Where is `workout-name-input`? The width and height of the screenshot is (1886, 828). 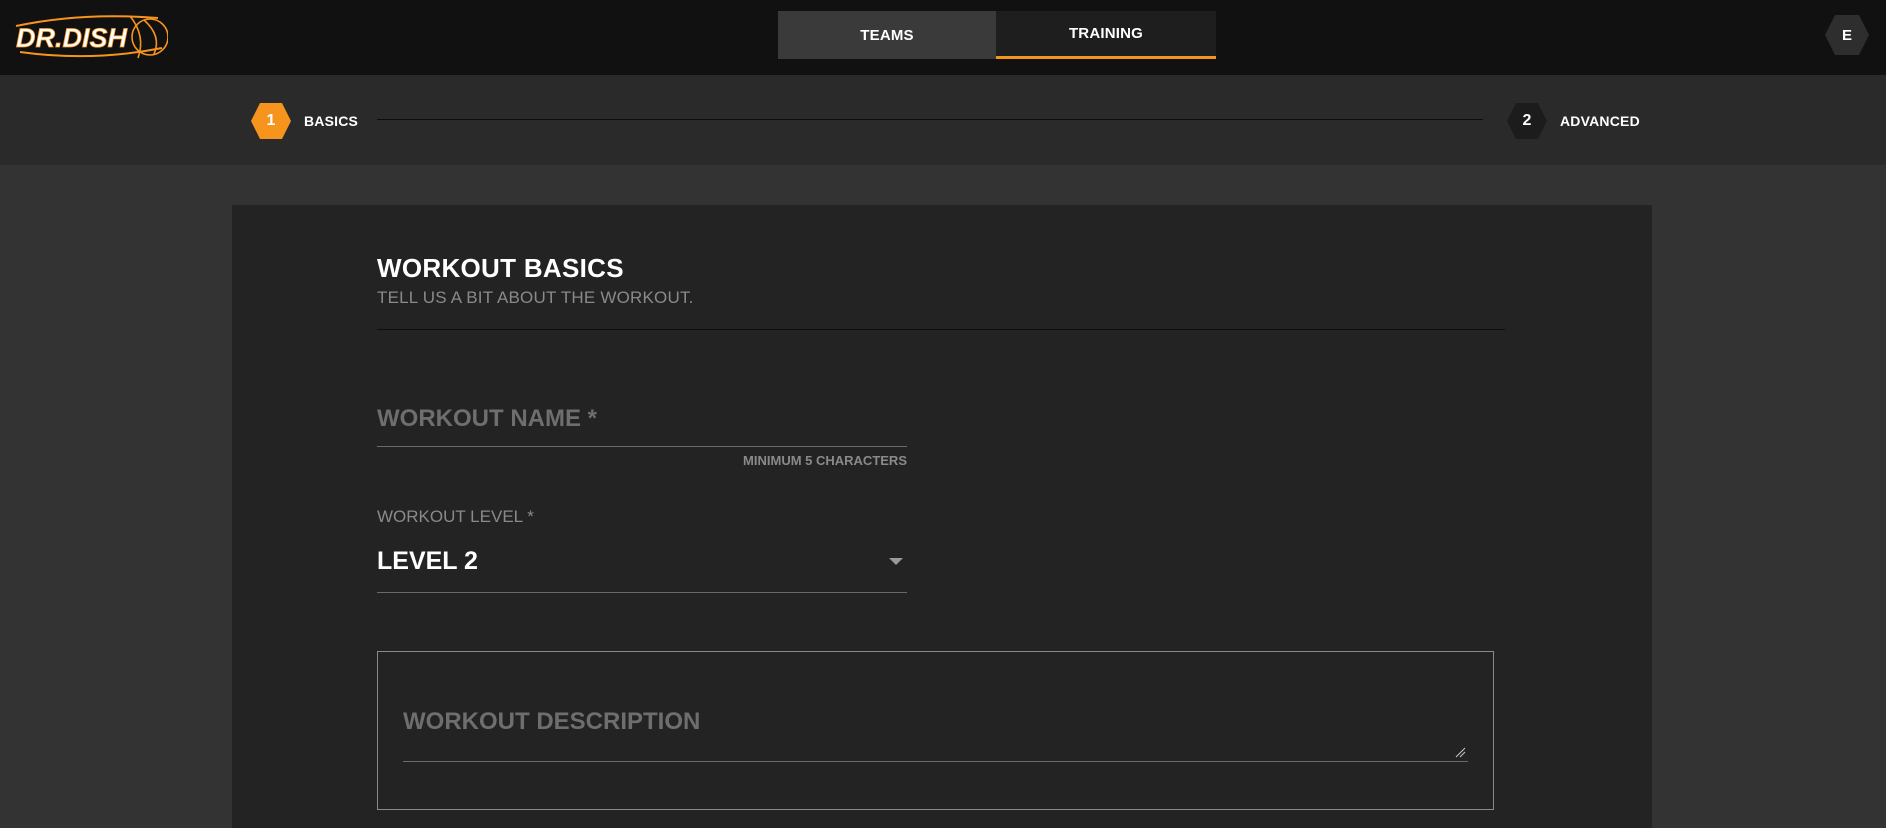
workout-name-input is located at coordinates (642, 418).